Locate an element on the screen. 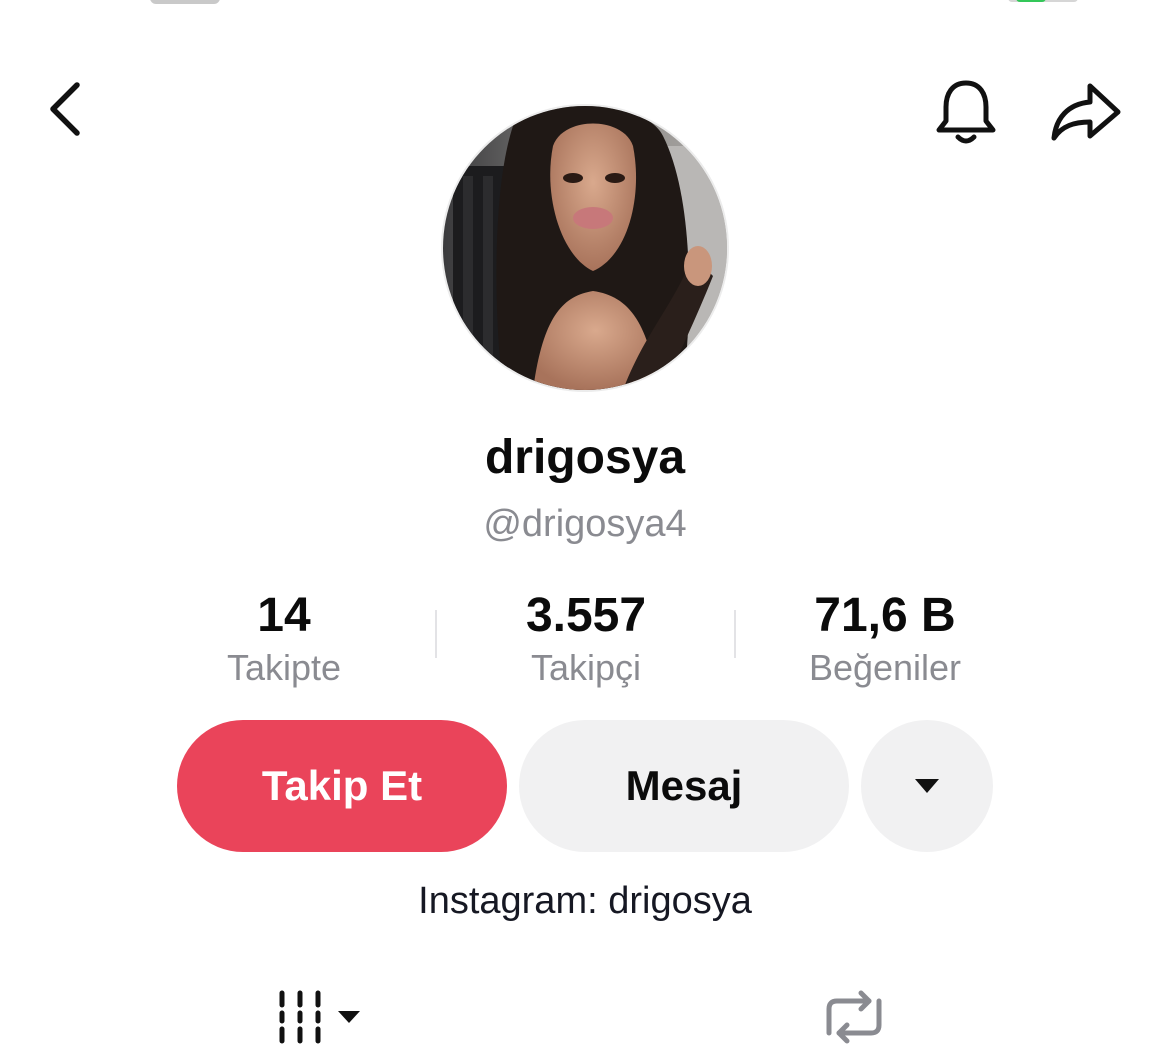  signal-indicator is located at coordinates (185, 2).